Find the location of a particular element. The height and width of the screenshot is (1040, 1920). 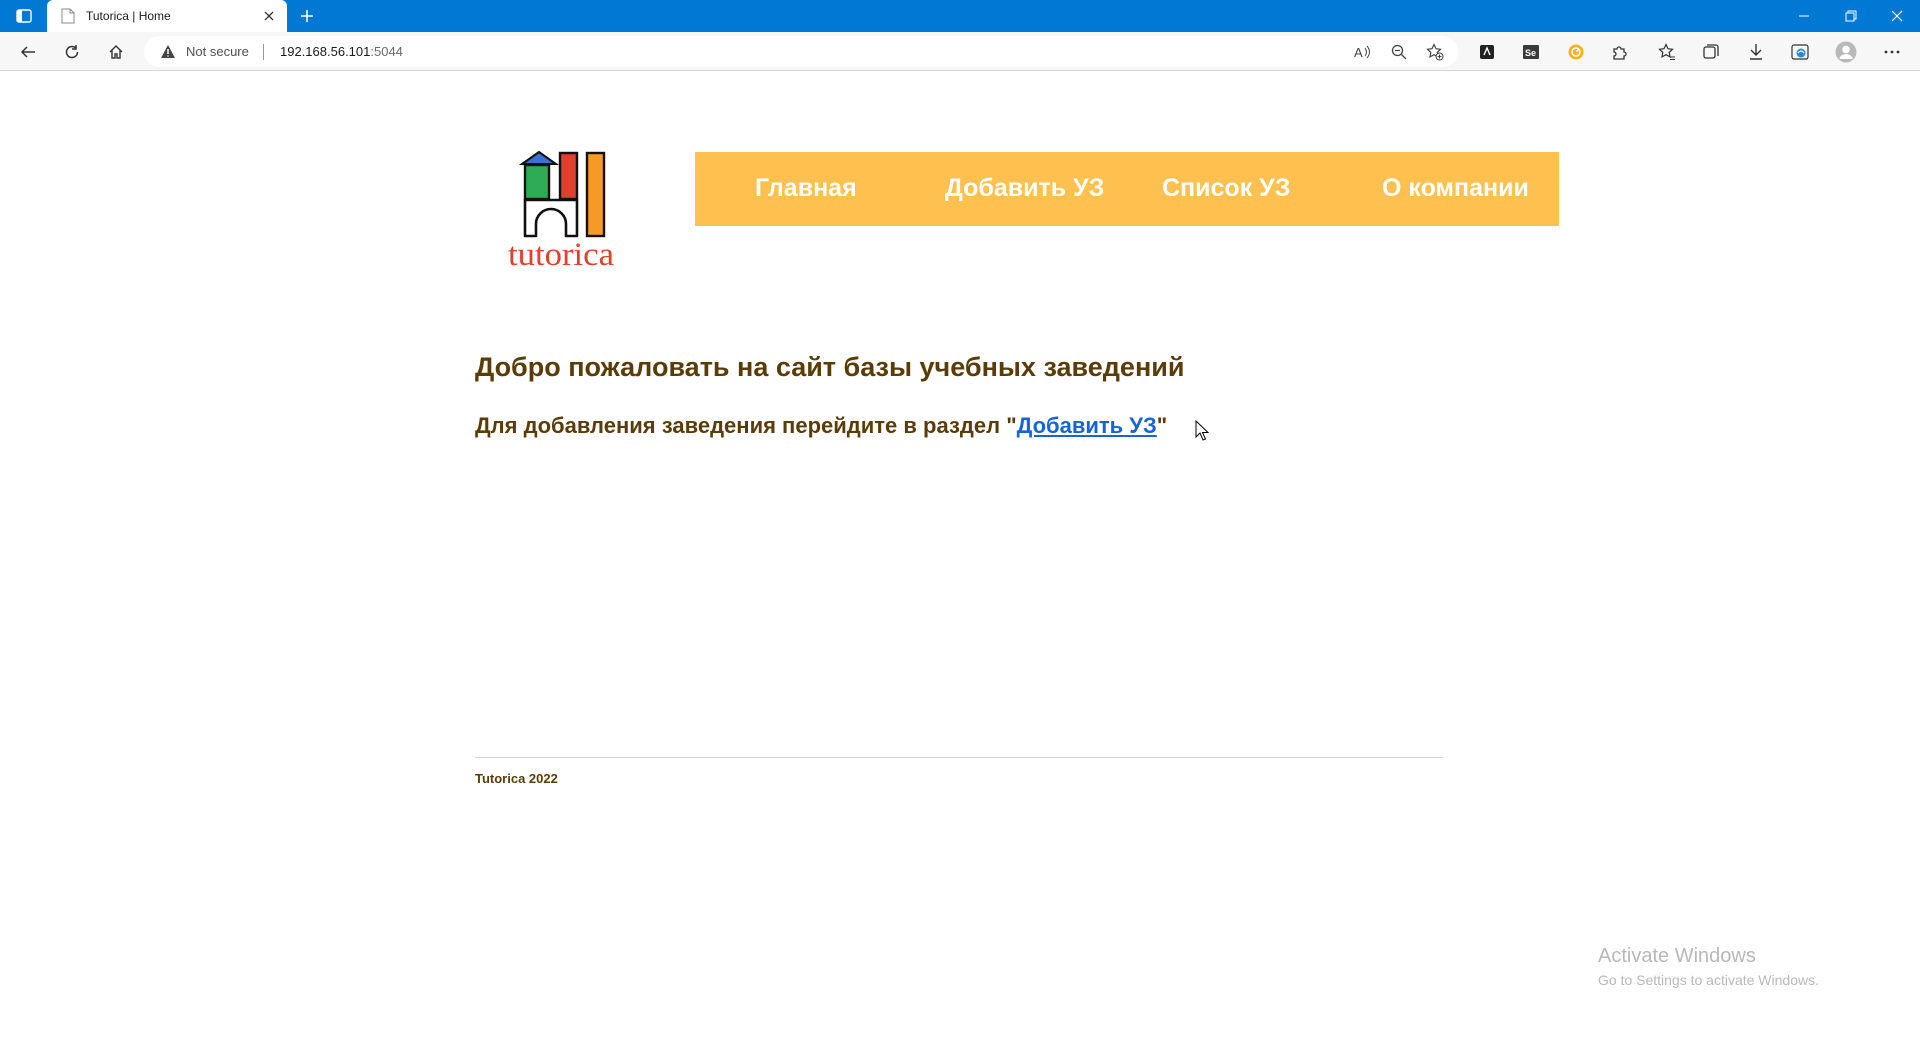

security-status: Not secure is located at coordinates (217, 51).